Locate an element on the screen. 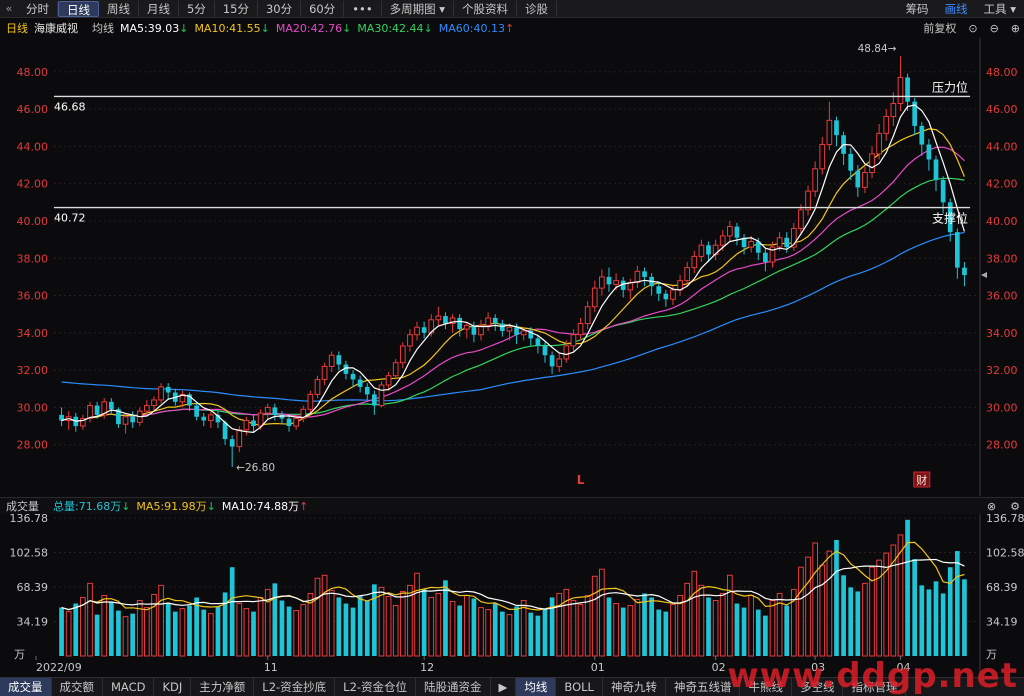 The image size is (1024, 696). gear-icon: ⚙ is located at coordinates (1015, 506).